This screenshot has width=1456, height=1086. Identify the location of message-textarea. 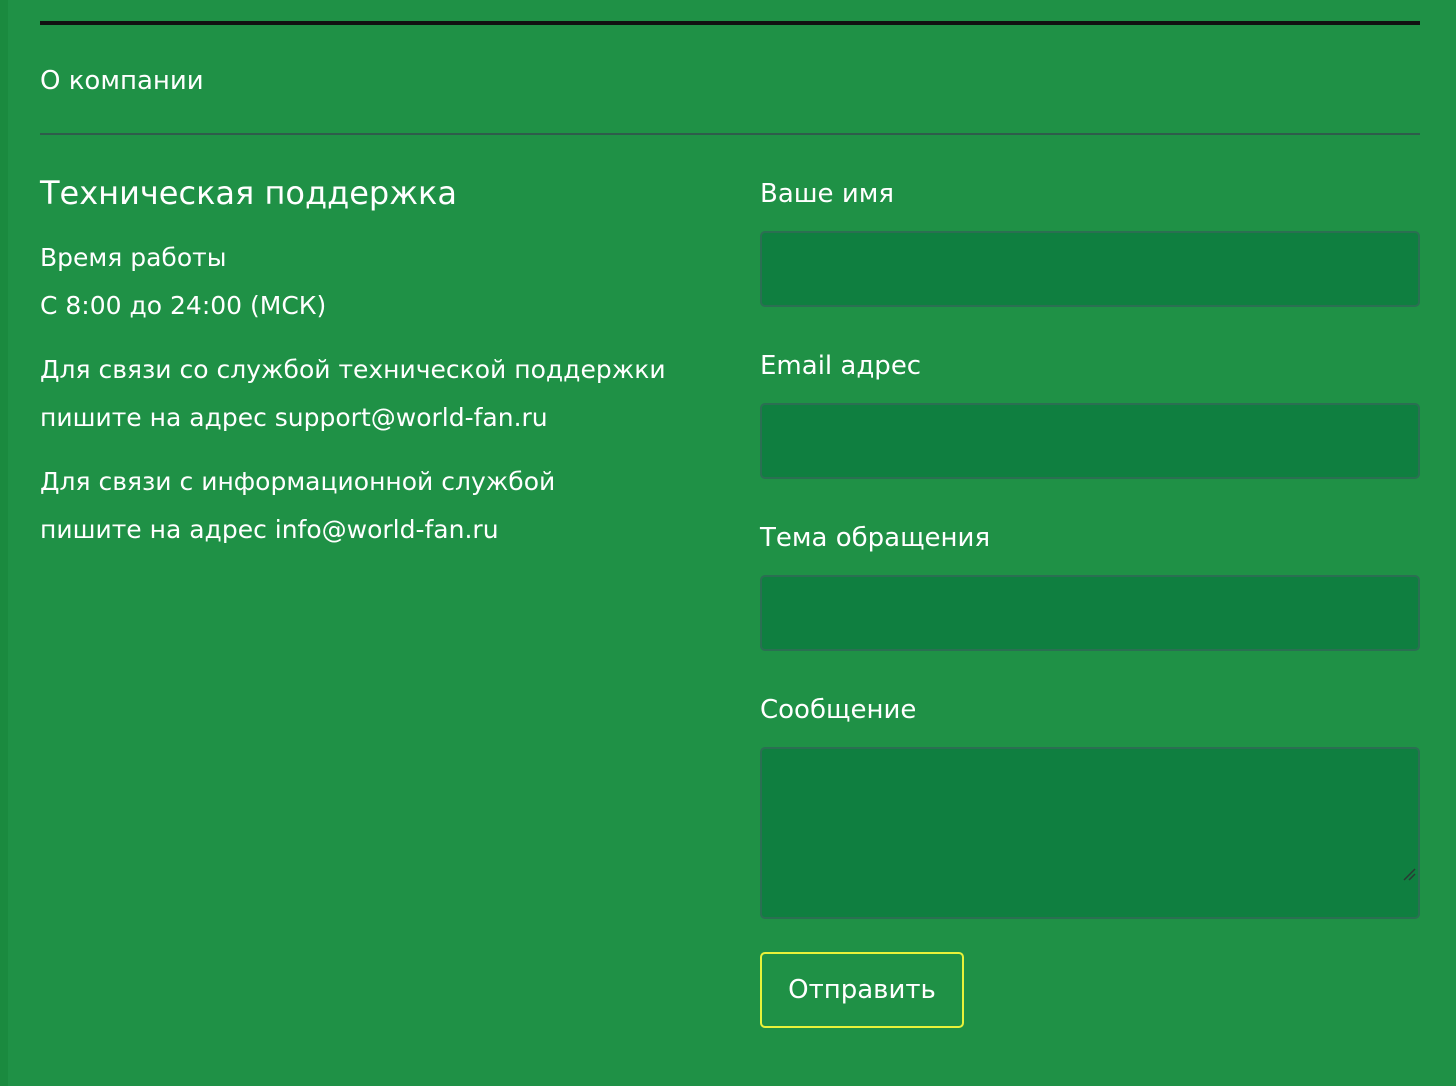
(1090, 833).